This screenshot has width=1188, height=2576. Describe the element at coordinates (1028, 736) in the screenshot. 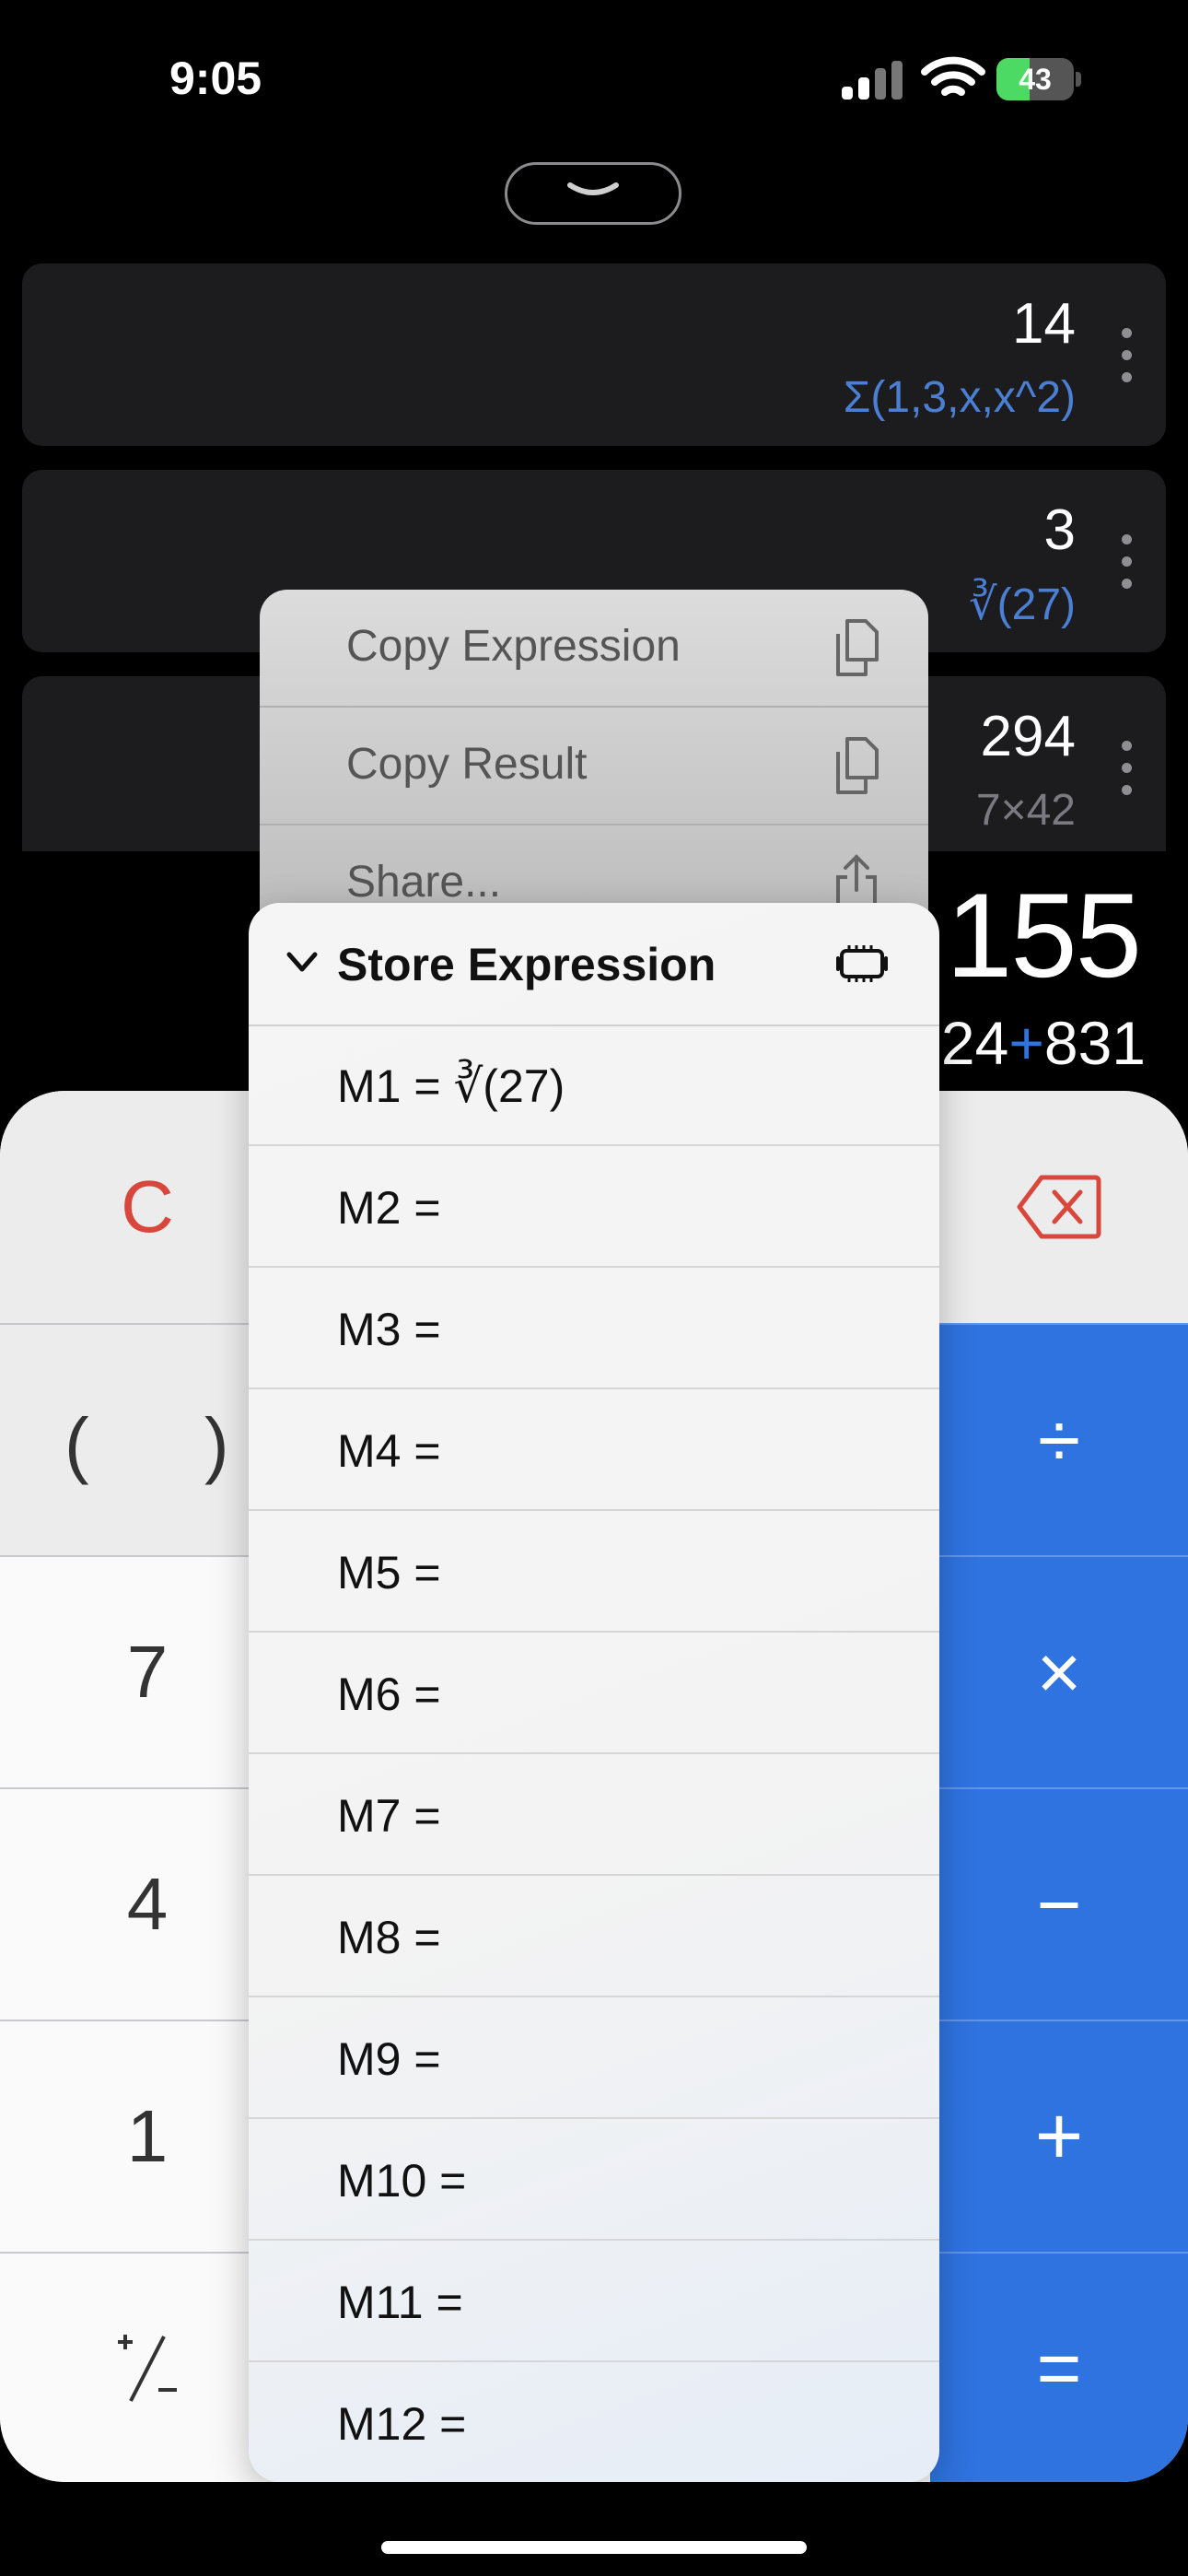

I see `history-result: 294` at that location.